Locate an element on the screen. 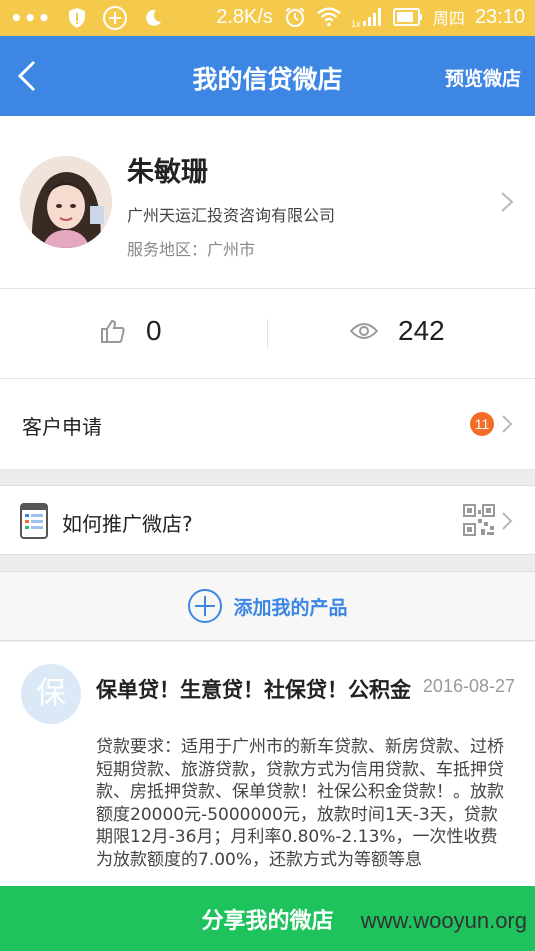 The image size is (535, 951). shield-icon is located at coordinates (77, 18).